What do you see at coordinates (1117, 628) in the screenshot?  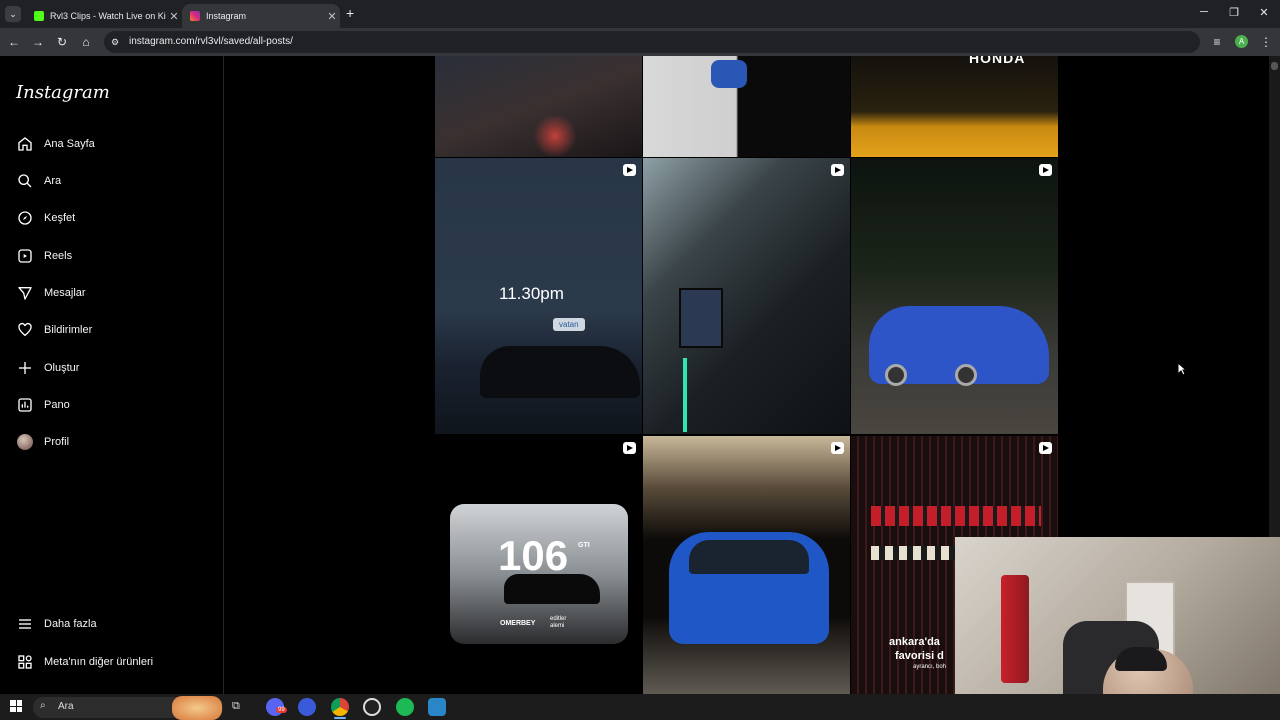 I see `webcam-overlay` at bounding box center [1117, 628].